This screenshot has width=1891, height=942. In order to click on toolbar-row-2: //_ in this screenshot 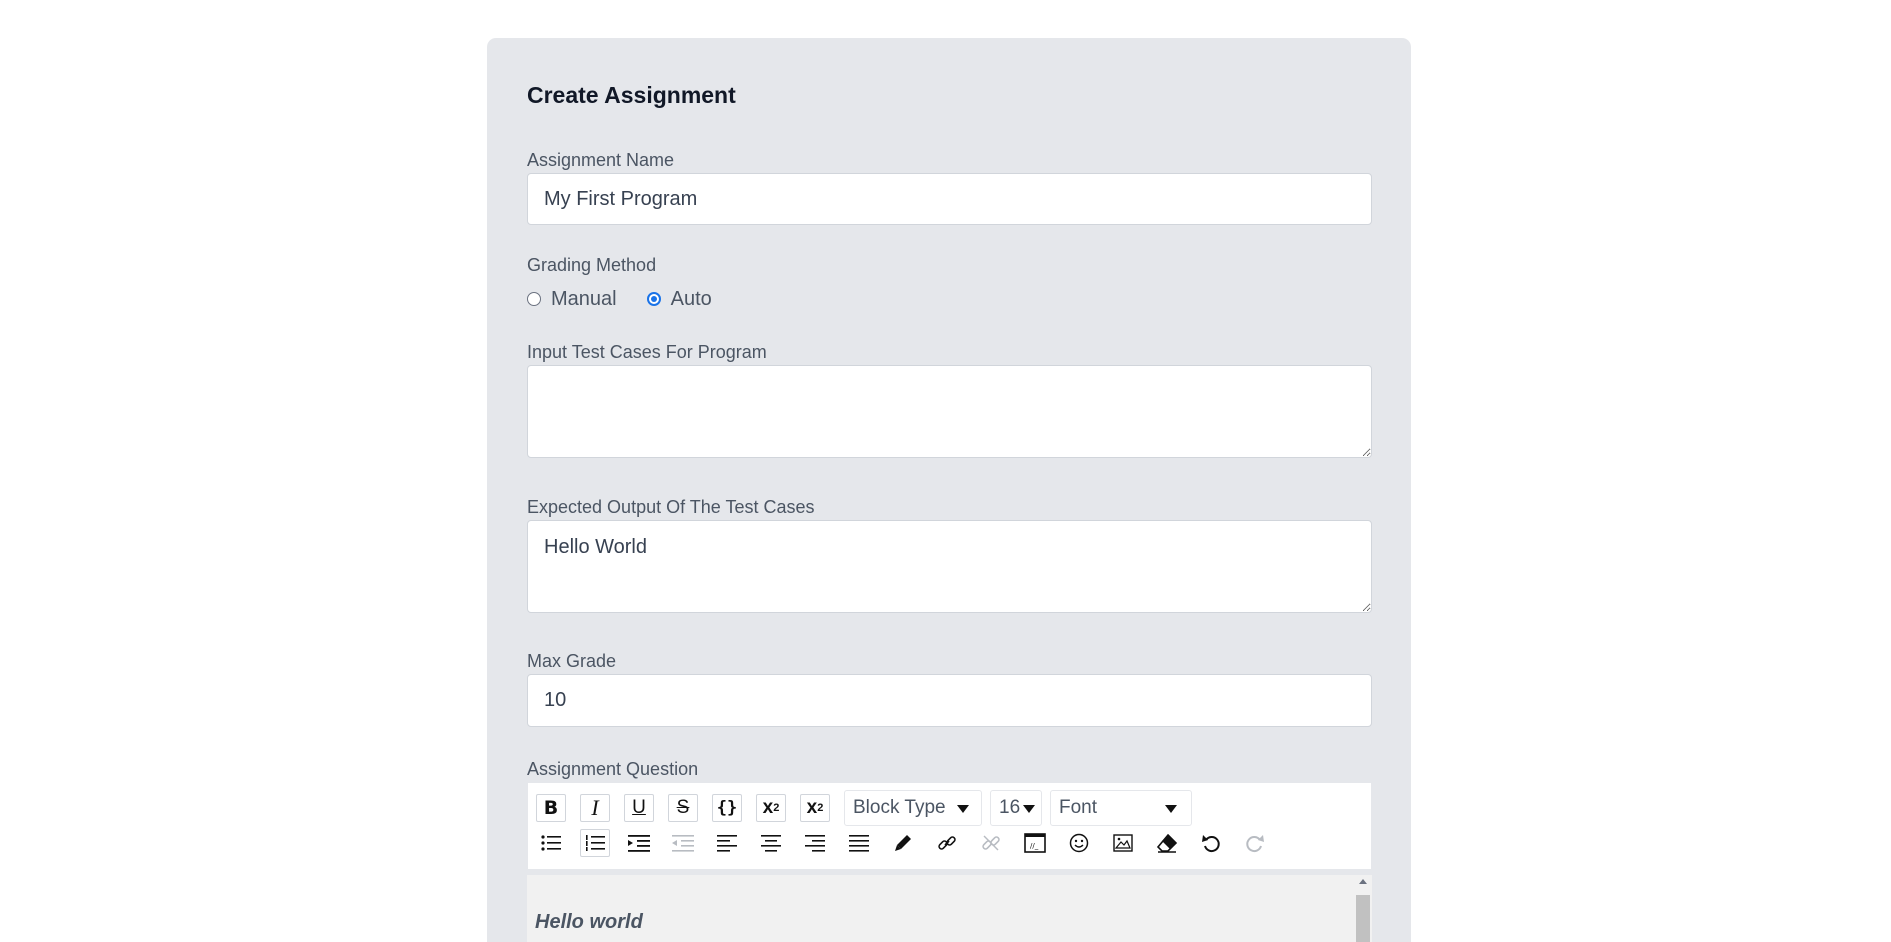, I will do `click(910, 843)`.